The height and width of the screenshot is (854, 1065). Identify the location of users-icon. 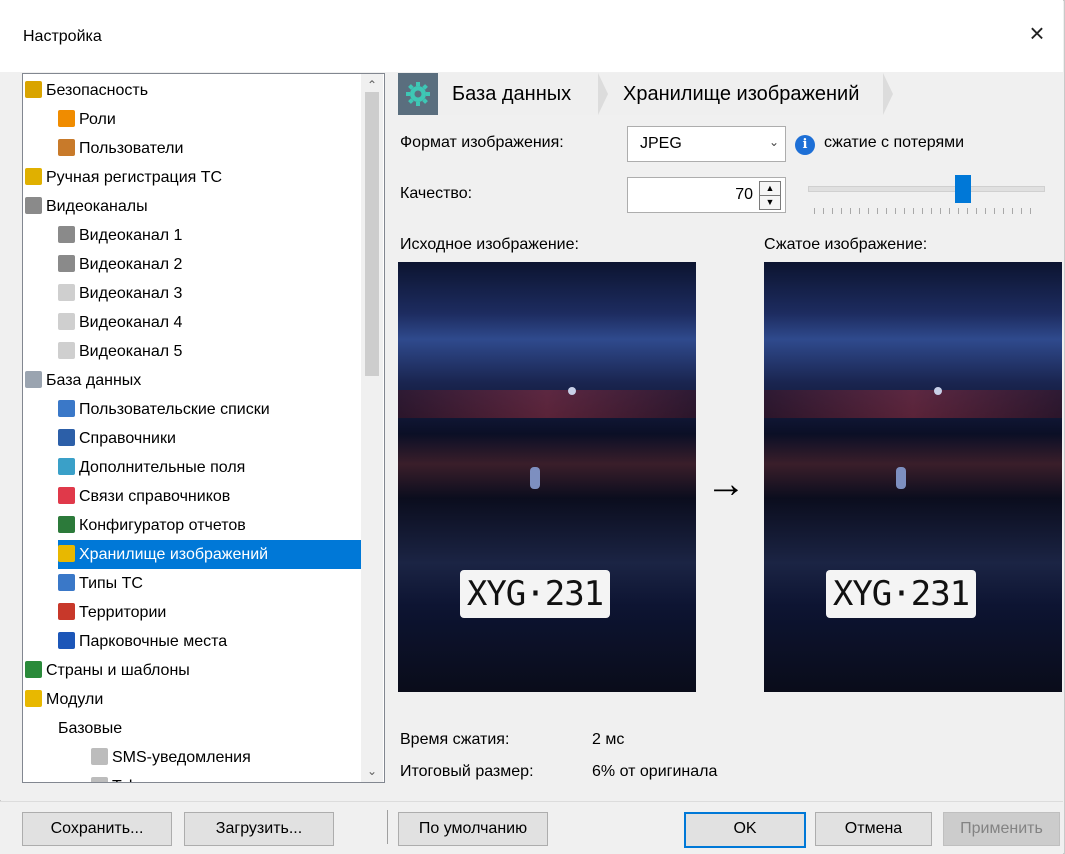
(66, 147).